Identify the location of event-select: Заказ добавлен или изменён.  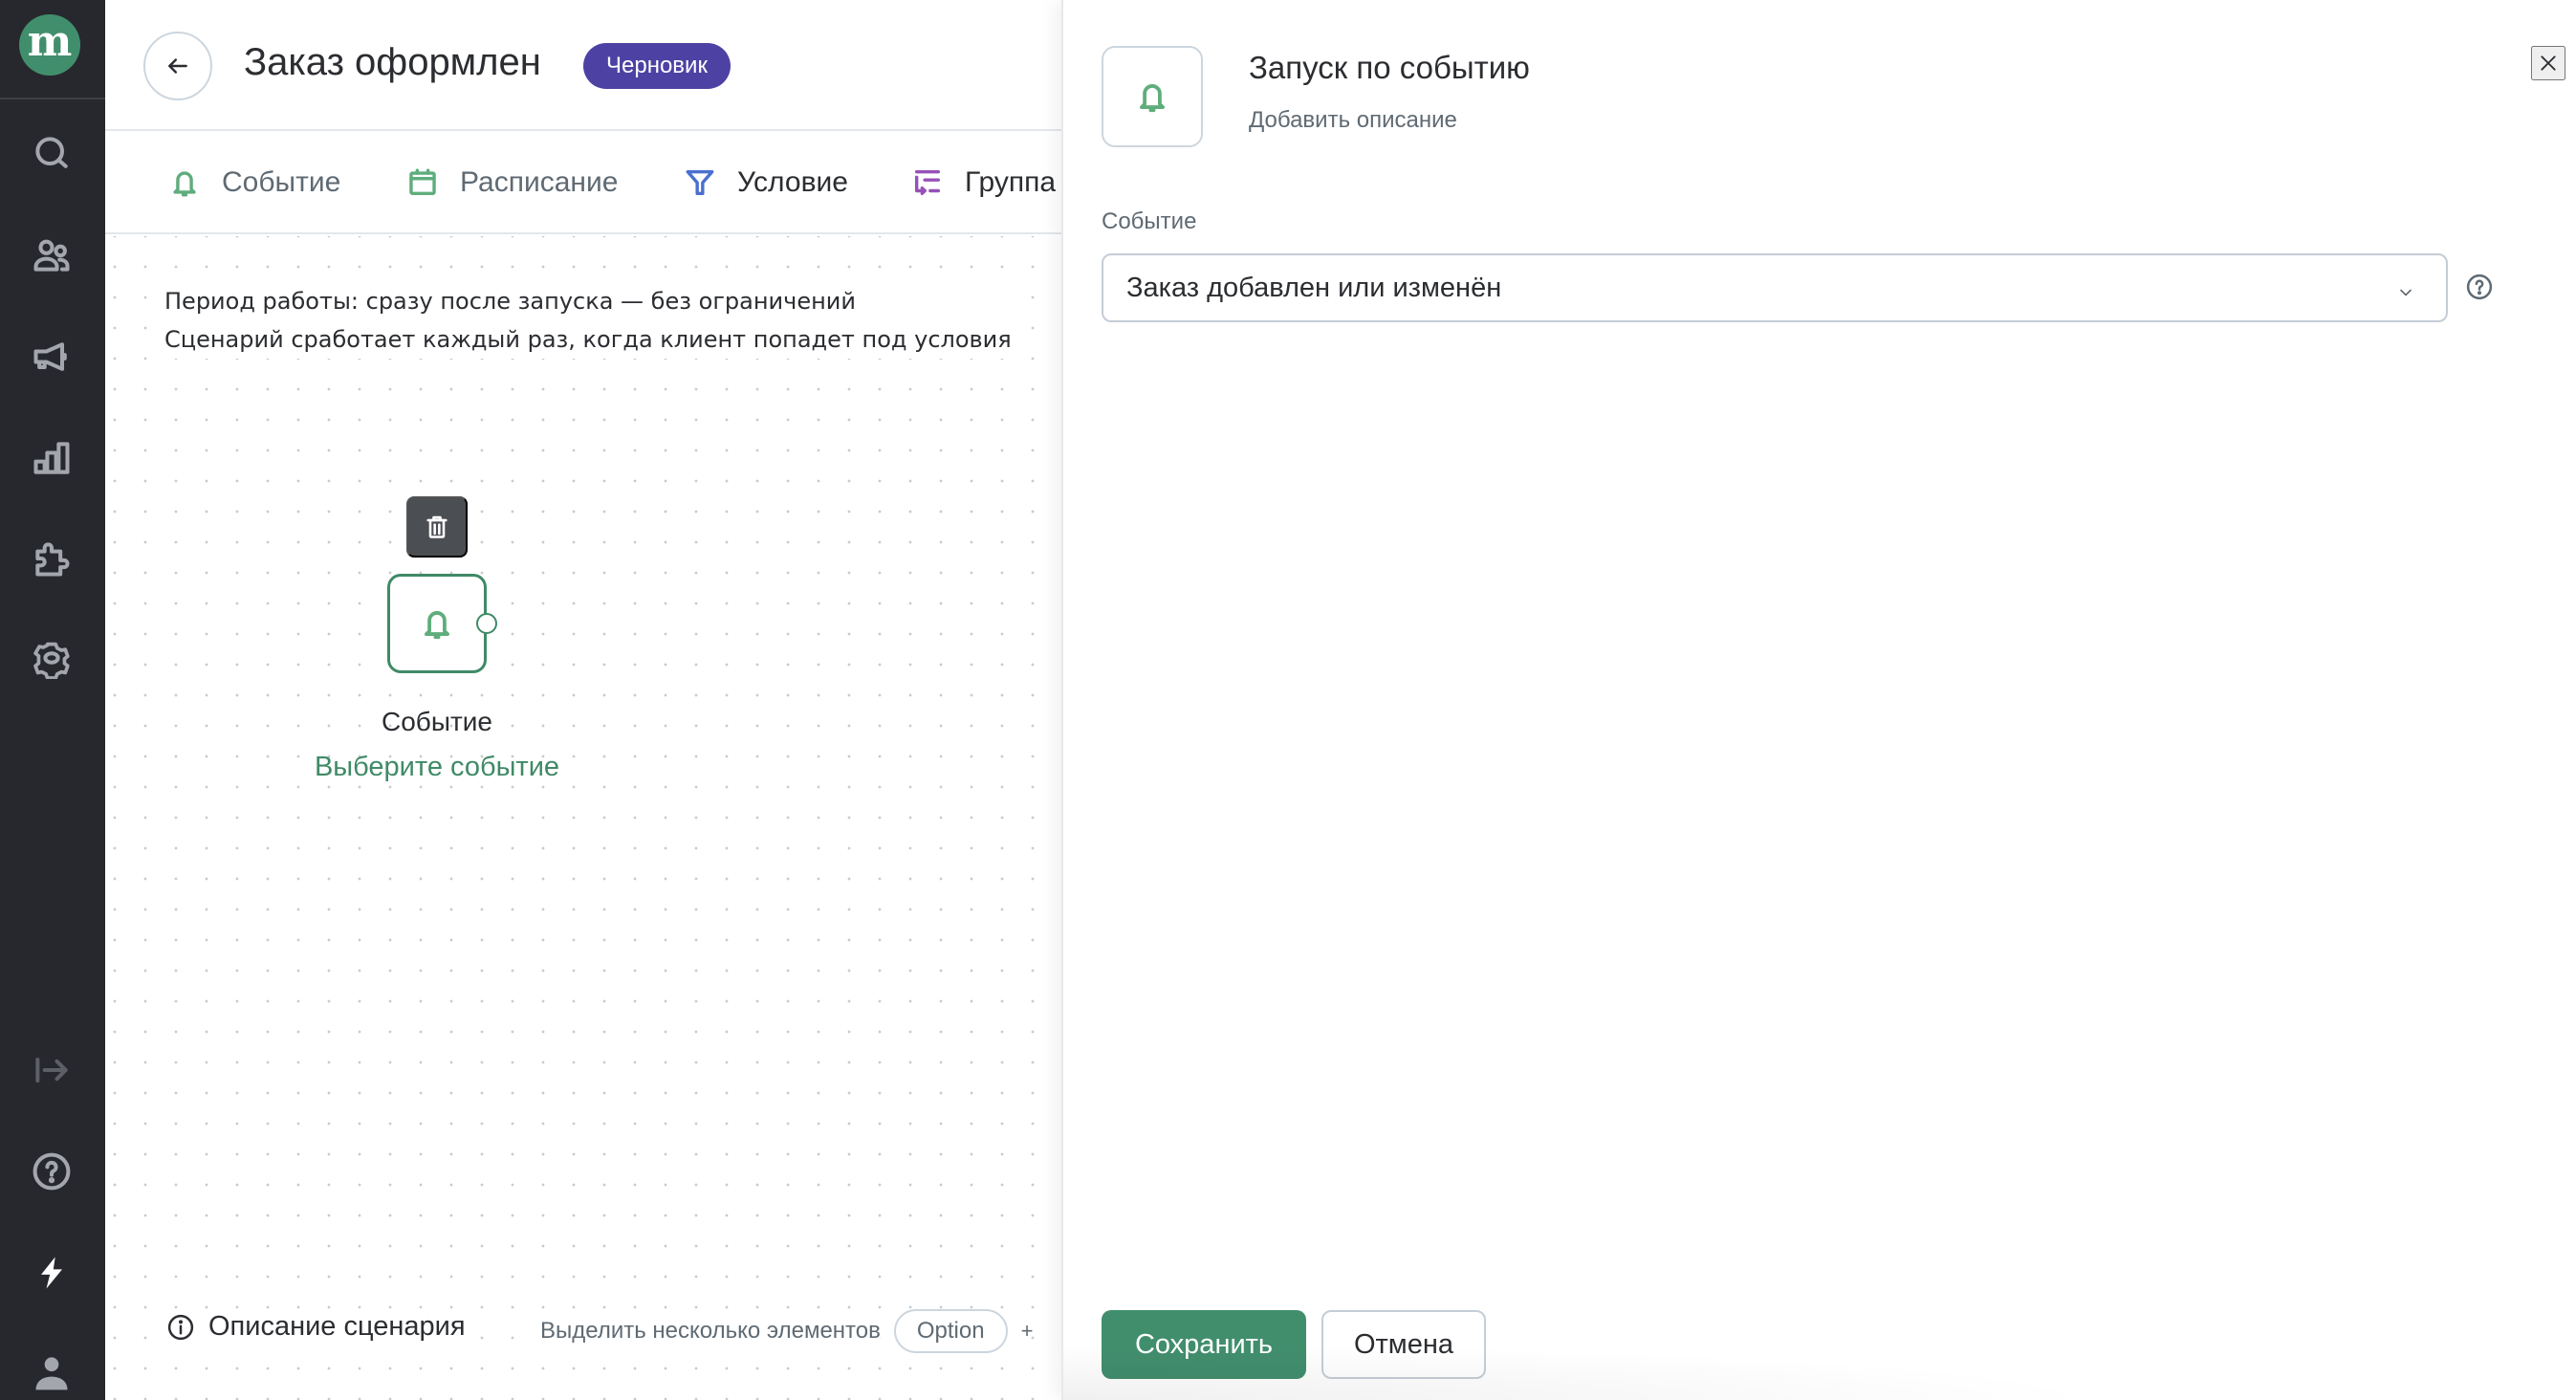
(1775, 287).